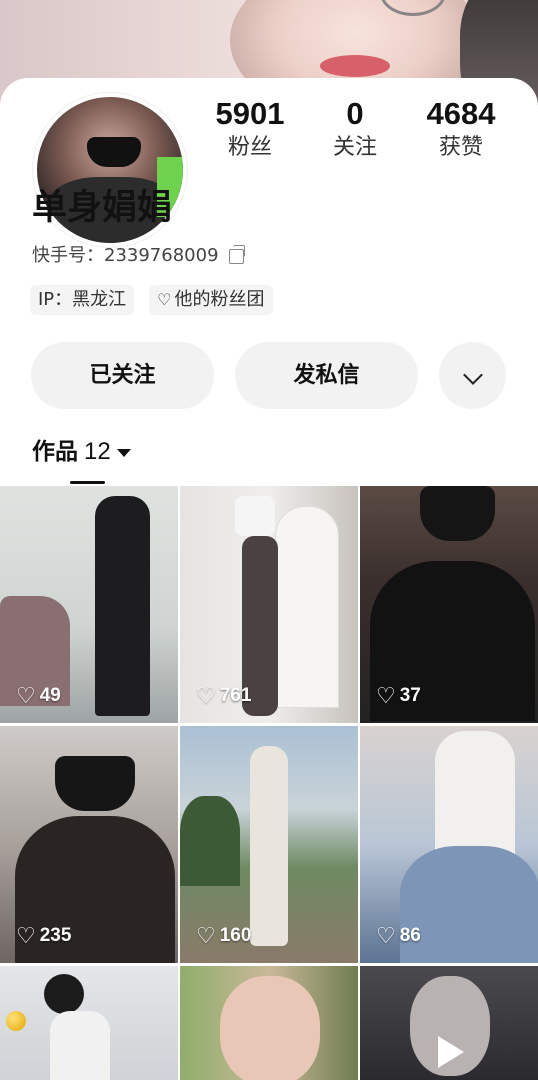 The height and width of the screenshot is (1080, 538). What do you see at coordinates (355, 66) in the screenshot?
I see `cover-lips` at bounding box center [355, 66].